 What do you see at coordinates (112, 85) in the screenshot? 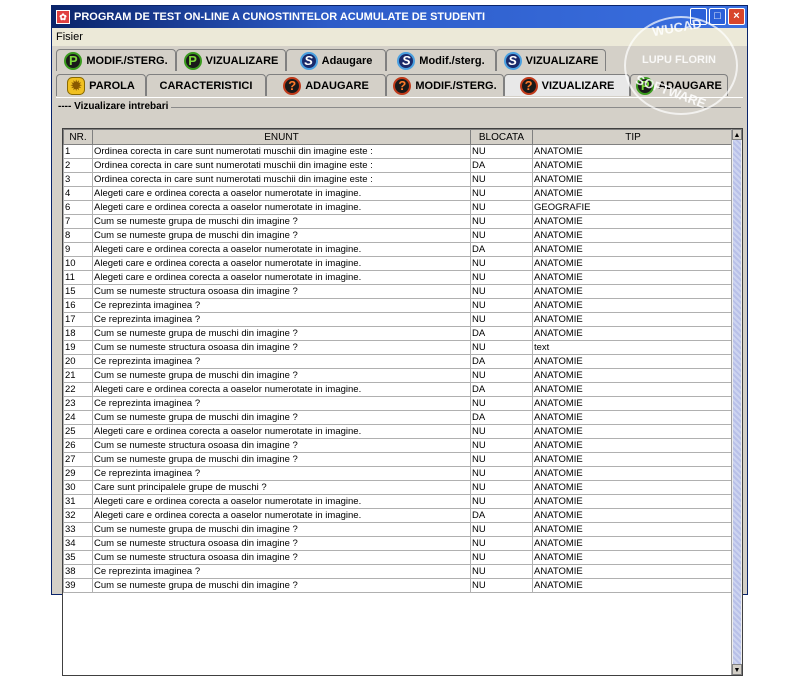
I see `tab-label: PAROLA` at bounding box center [112, 85].